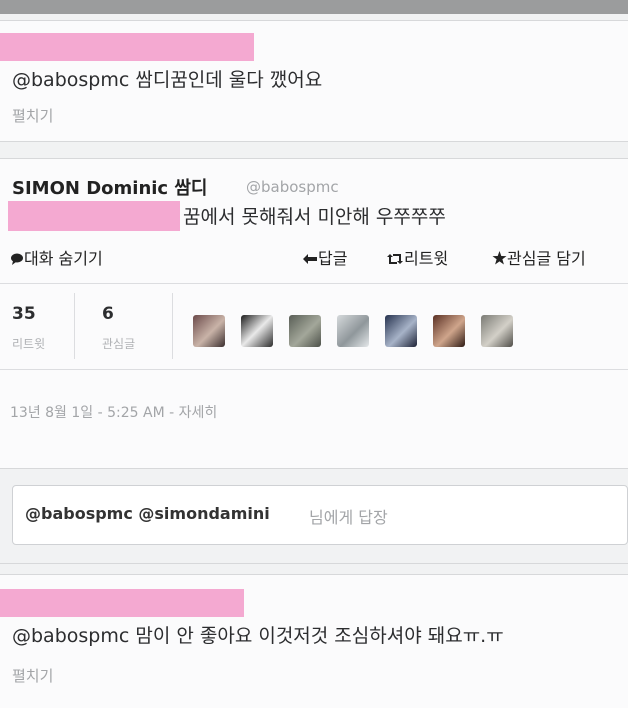 This screenshot has width=628, height=708. What do you see at coordinates (348, 517) in the screenshot?
I see `reply-placeholder: 님에게 답장` at bounding box center [348, 517].